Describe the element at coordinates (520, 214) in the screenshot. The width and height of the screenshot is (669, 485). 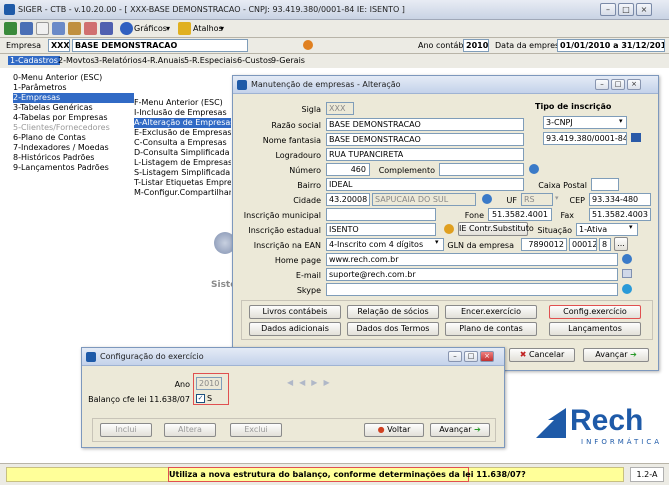
I see `fone-field: 51.3582.4001` at that location.